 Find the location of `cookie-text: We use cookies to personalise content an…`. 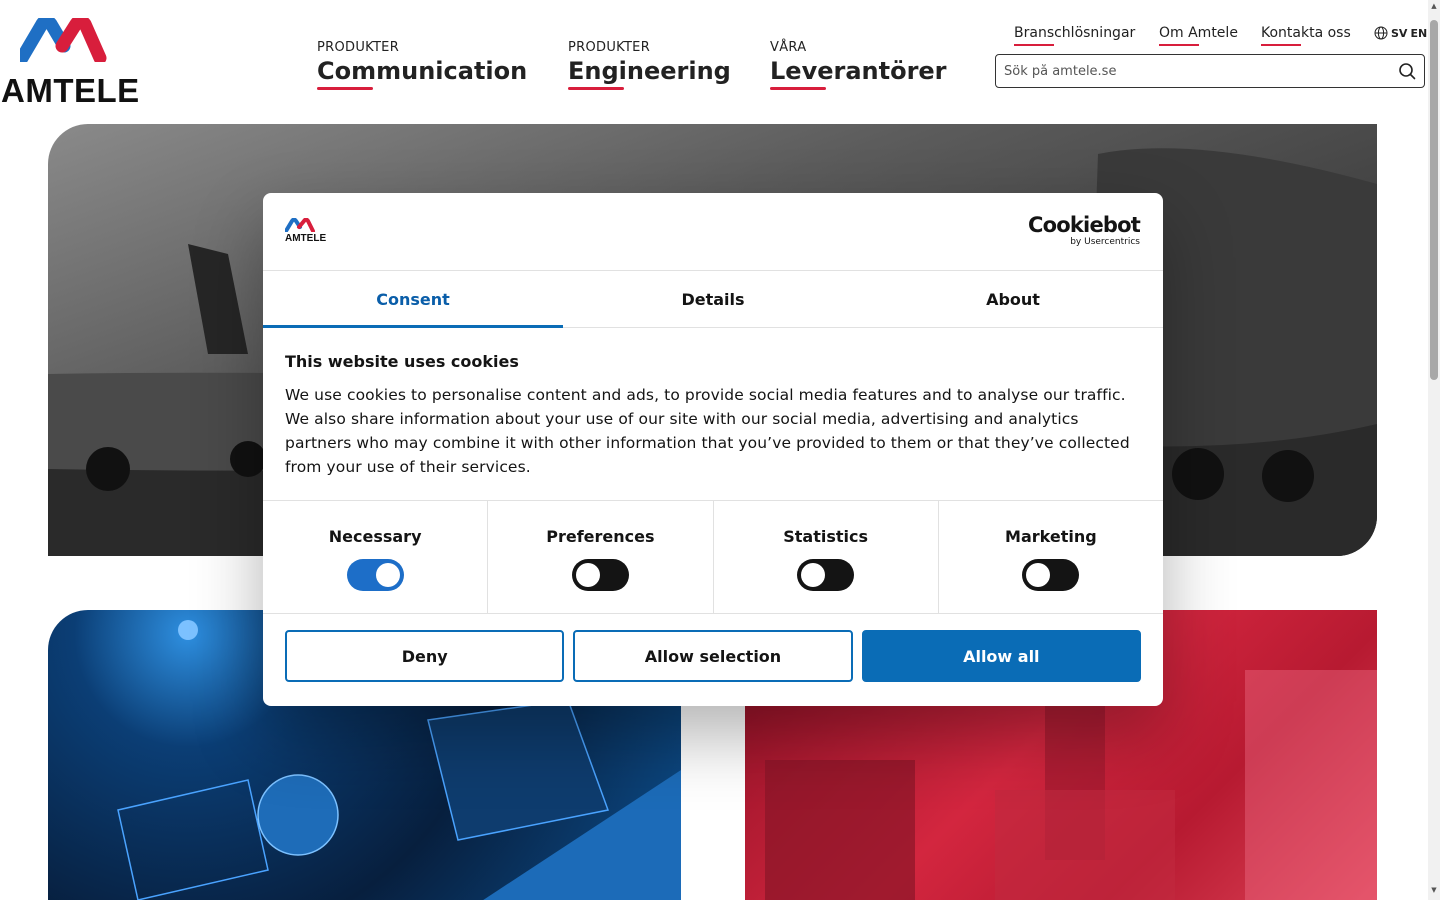

cookie-text: We use cookies to personalise content an… is located at coordinates (707, 431).